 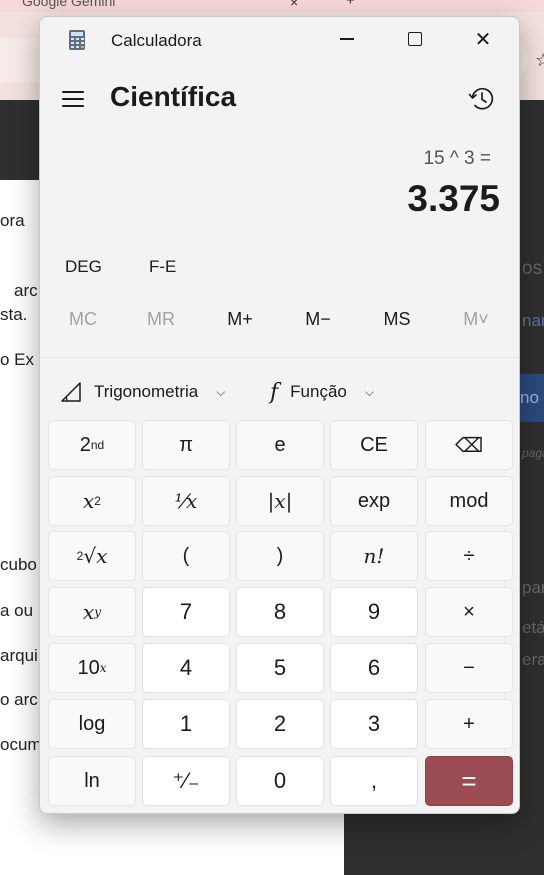 I want to click on digit-1-button: 1, so click(x=186, y=724).